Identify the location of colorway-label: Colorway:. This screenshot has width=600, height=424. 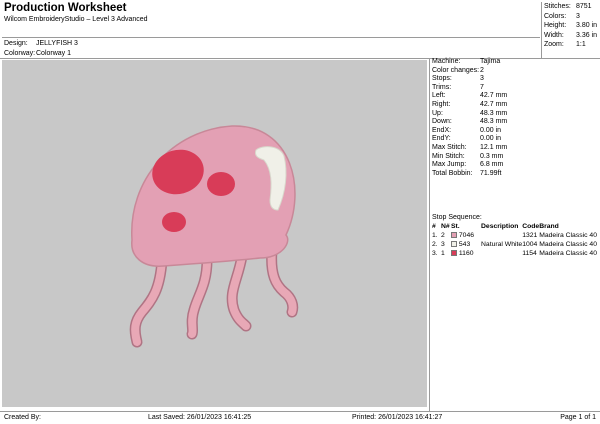
(20, 53).